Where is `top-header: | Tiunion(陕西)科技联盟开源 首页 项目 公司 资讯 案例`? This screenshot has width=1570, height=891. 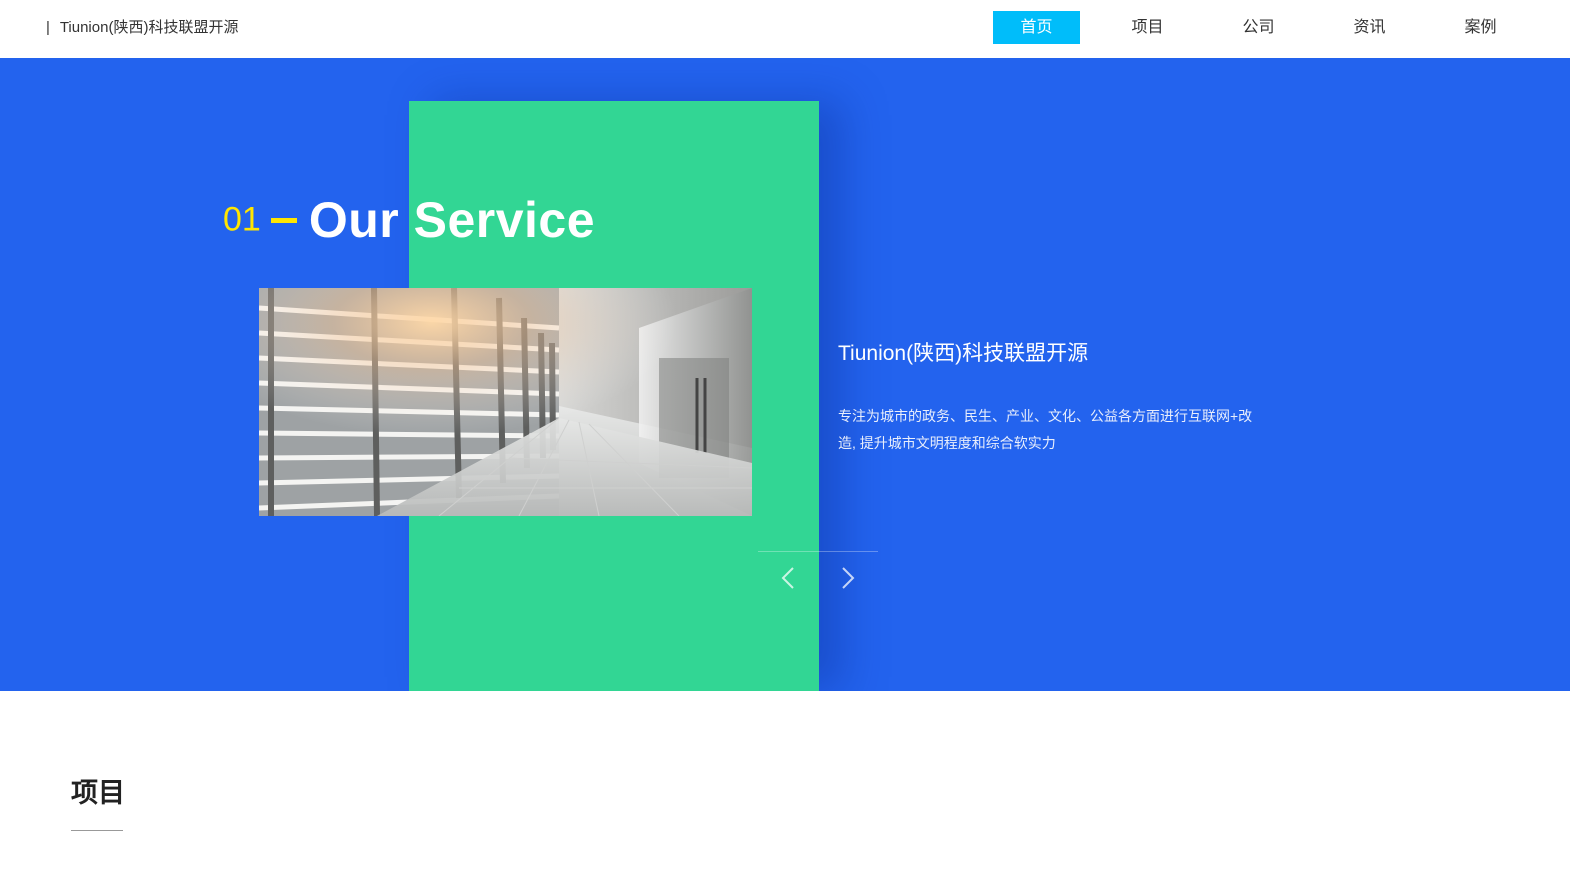 top-header: | Tiunion(陕西)科技联盟开源 首页 项目 公司 资讯 案例 is located at coordinates (785, 29).